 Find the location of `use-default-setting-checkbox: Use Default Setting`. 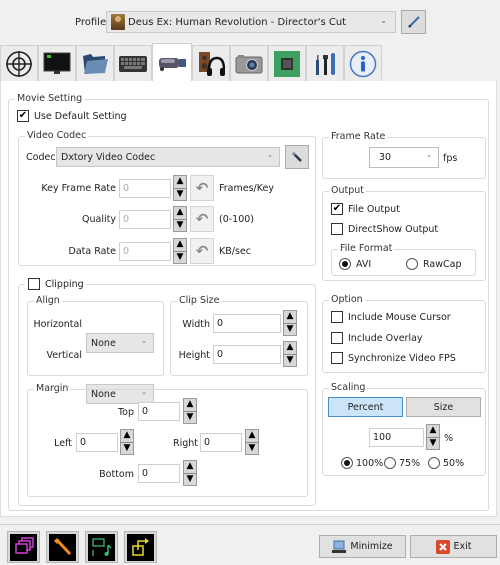

use-default-setting-checkbox: Use Default Setting is located at coordinates (72, 116).